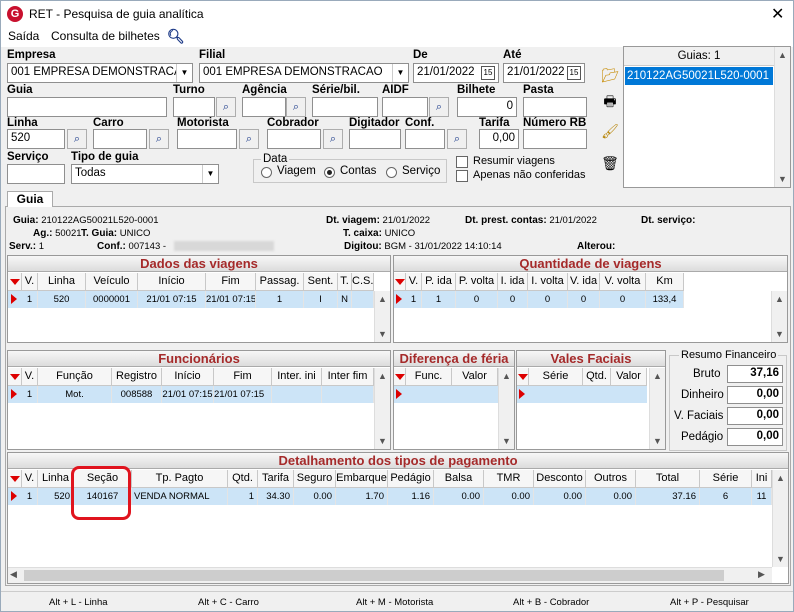 The height and width of the screenshot is (612, 794). Describe the element at coordinates (668, 479) in the screenshot. I see `col-header: Total` at that location.